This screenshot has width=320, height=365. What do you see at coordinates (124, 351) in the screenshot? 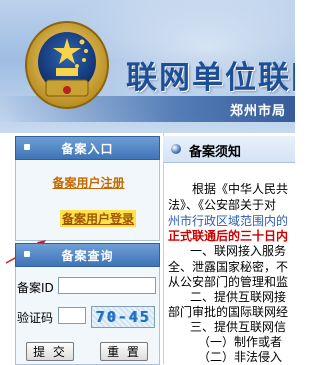
I see `reset-button: 重 置` at bounding box center [124, 351].